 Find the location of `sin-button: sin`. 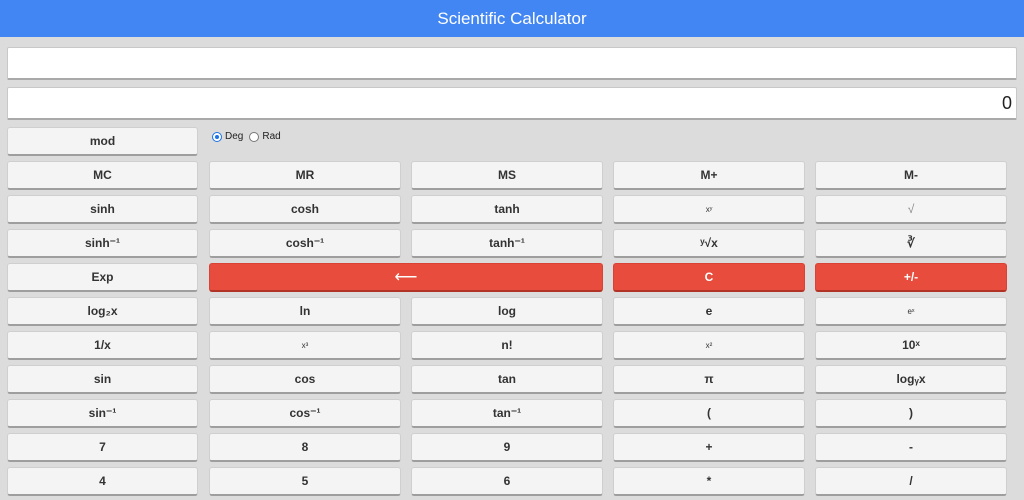

sin-button: sin is located at coordinates (102, 379).